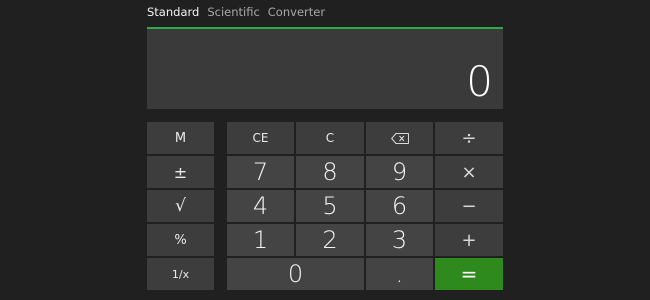 The width and height of the screenshot is (650, 300). I want to click on clear-entry-button: CE, so click(260, 138).